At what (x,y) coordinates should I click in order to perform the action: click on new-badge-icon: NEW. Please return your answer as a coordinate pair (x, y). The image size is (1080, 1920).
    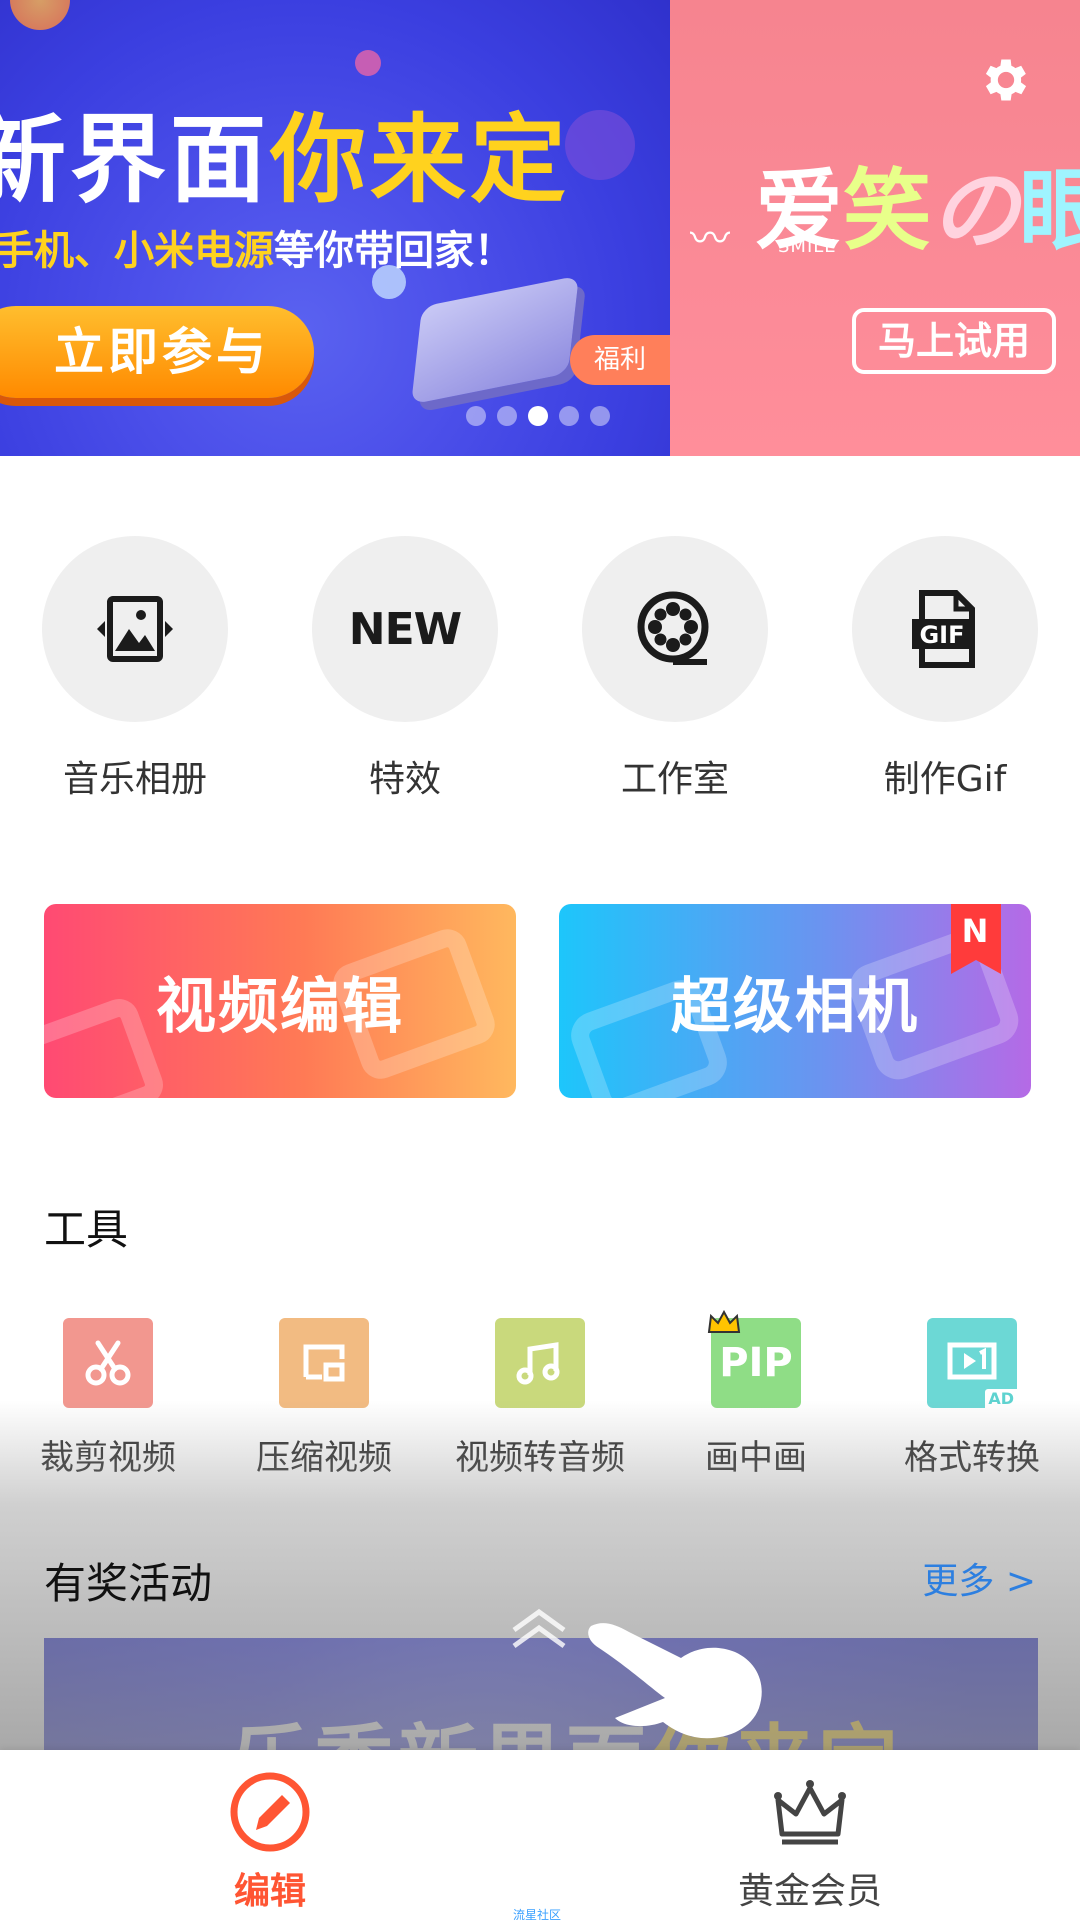
    Looking at the image, I should click on (405, 629).